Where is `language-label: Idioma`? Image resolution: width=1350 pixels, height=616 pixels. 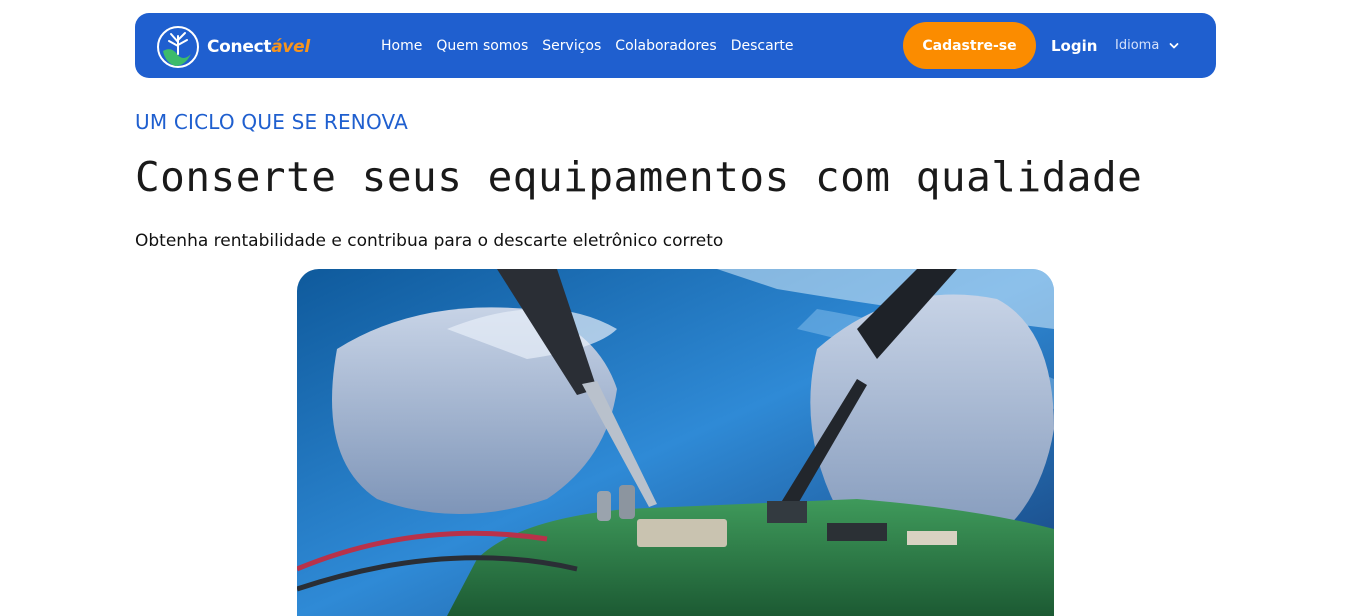
language-label: Idioma is located at coordinates (1137, 45).